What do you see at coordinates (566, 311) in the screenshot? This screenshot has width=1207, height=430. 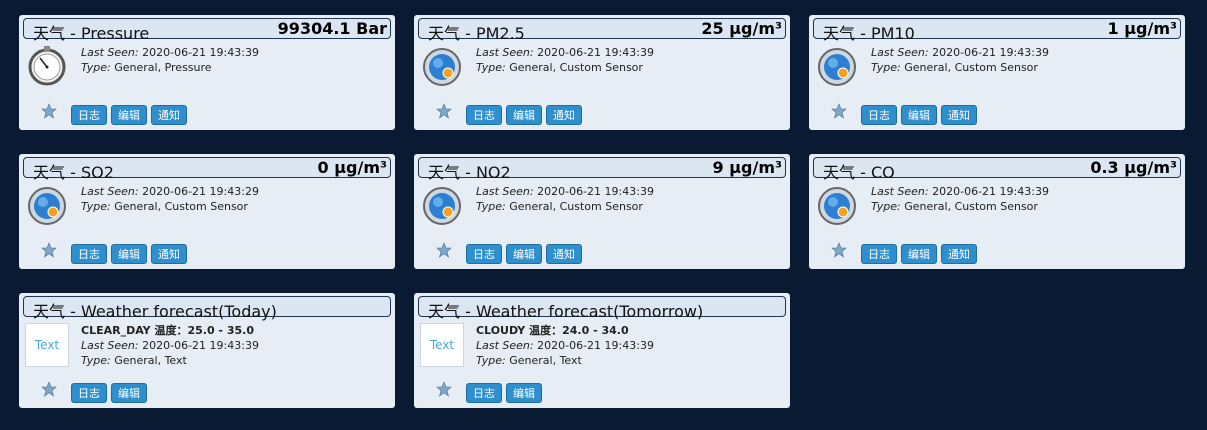 I see `card-title: 天气 - Weather forecast(Tomorrow)` at bounding box center [566, 311].